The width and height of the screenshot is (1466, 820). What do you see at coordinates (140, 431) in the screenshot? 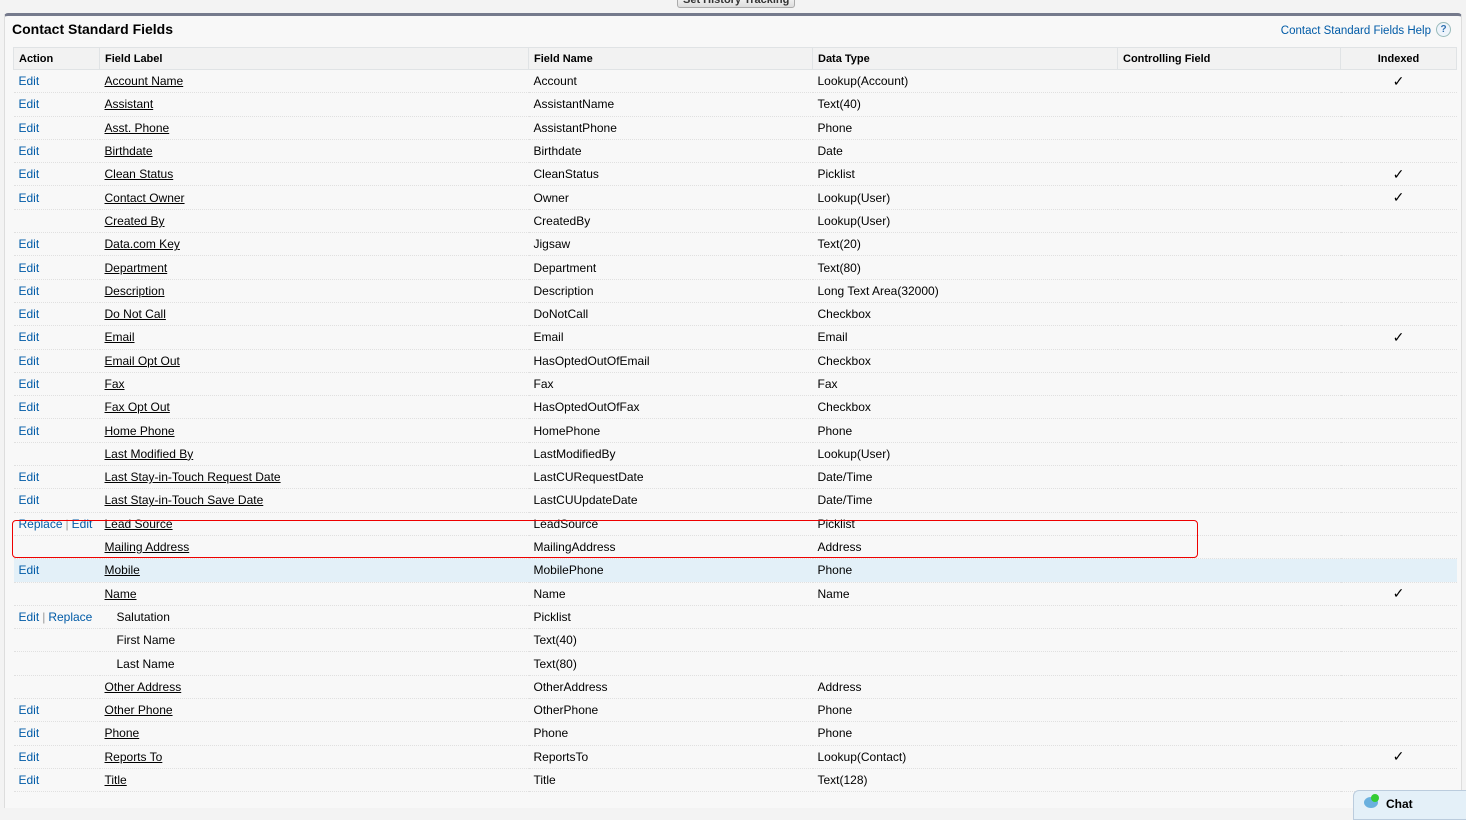
I see `field-label-link: Home Phone` at bounding box center [140, 431].